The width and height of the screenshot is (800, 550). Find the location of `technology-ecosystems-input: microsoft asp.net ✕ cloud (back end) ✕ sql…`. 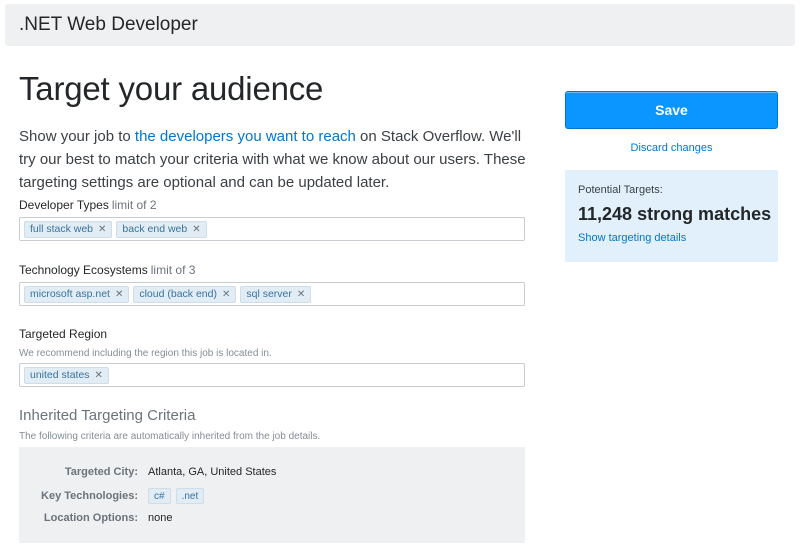

technology-ecosystems-input: microsoft asp.net ✕ cloud (back end) ✕ sql… is located at coordinates (272, 294).